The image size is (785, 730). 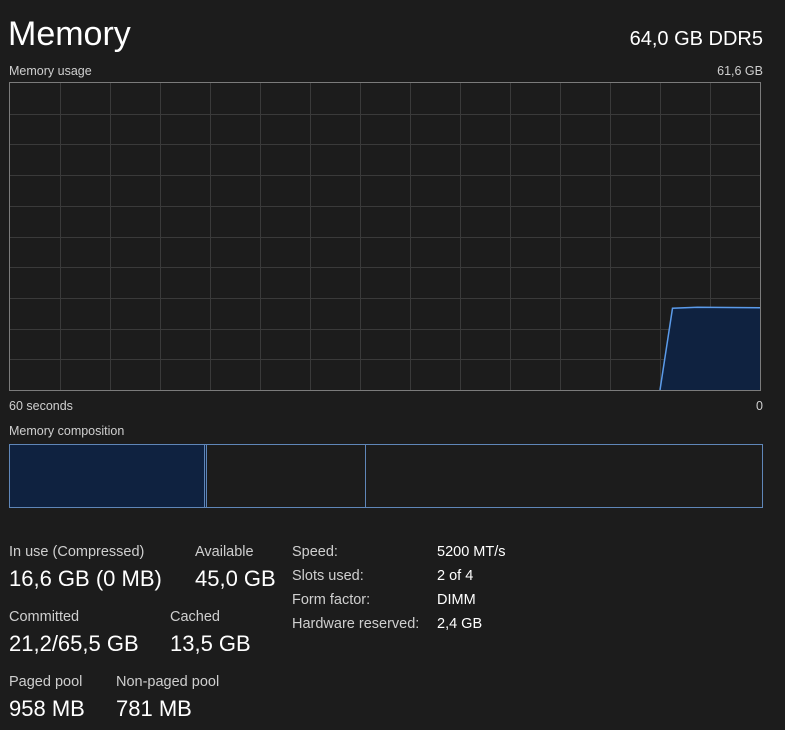 I want to click on hardware-reserved-label: Hardware reserved:, so click(x=356, y=624).